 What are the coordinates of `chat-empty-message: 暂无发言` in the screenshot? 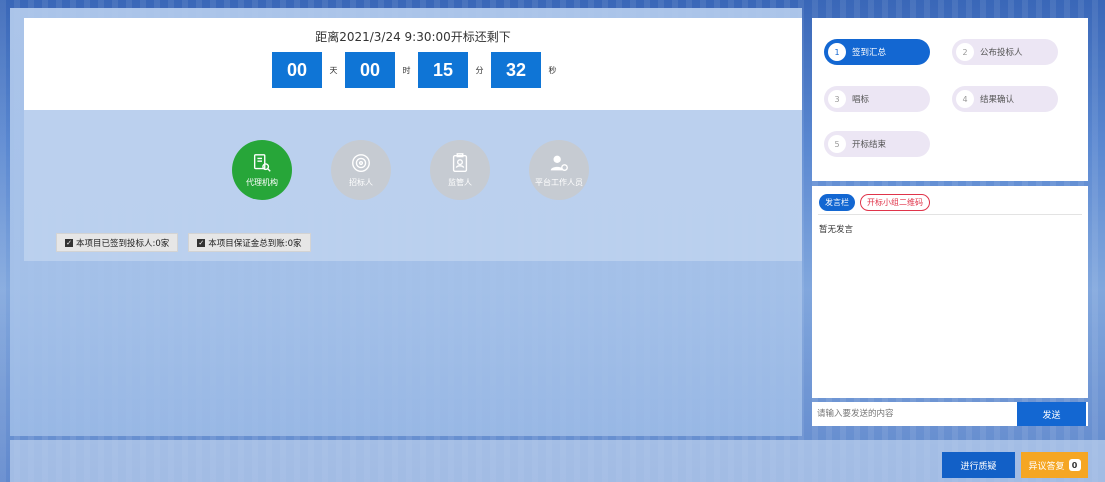 It's located at (836, 230).